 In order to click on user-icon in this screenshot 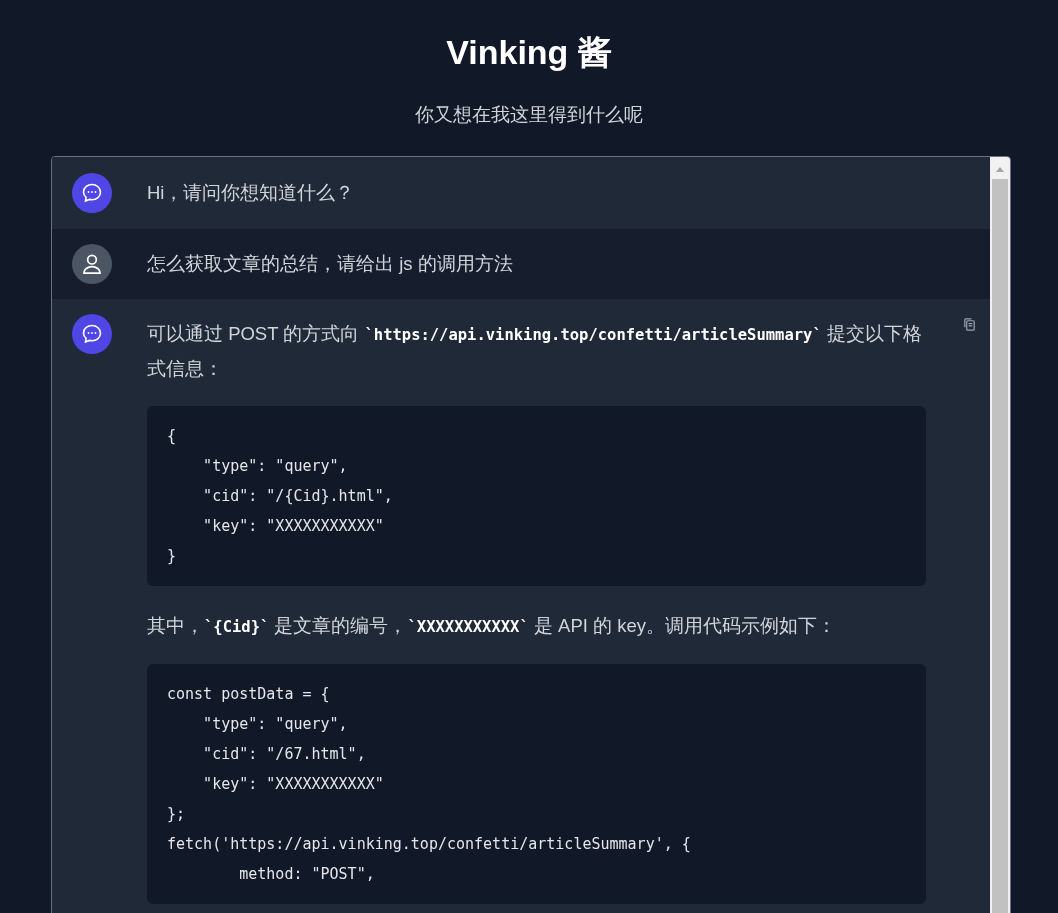, I will do `click(92, 264)`.